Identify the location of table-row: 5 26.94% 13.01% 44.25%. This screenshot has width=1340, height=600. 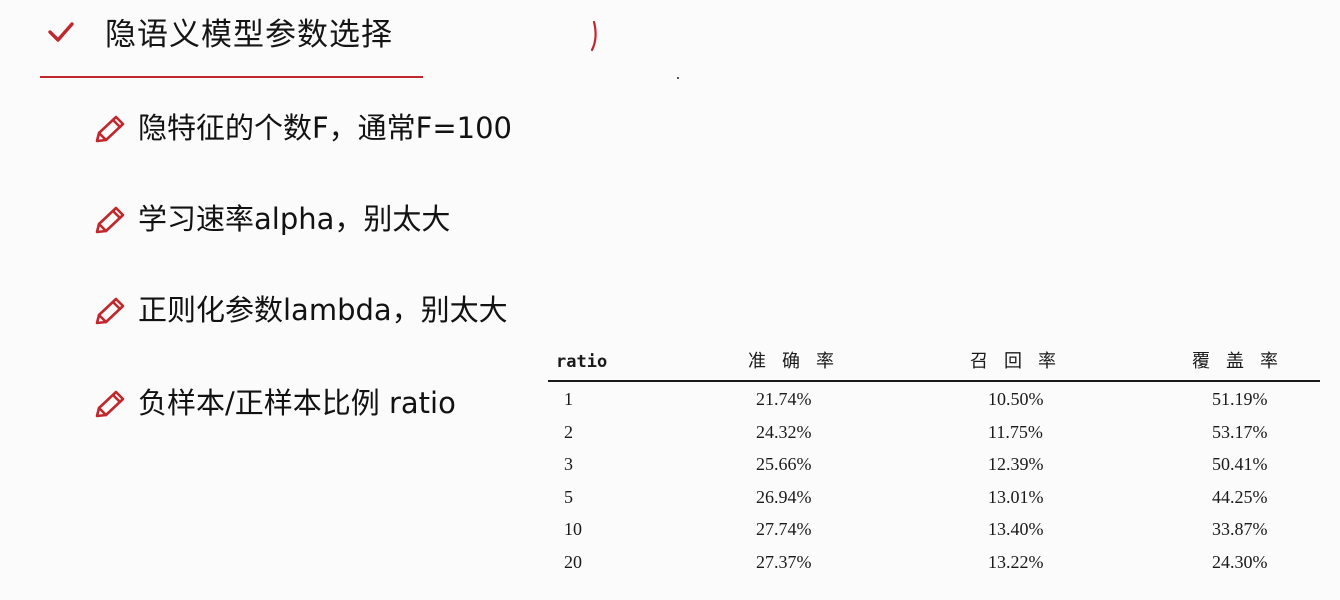
(934, 496).